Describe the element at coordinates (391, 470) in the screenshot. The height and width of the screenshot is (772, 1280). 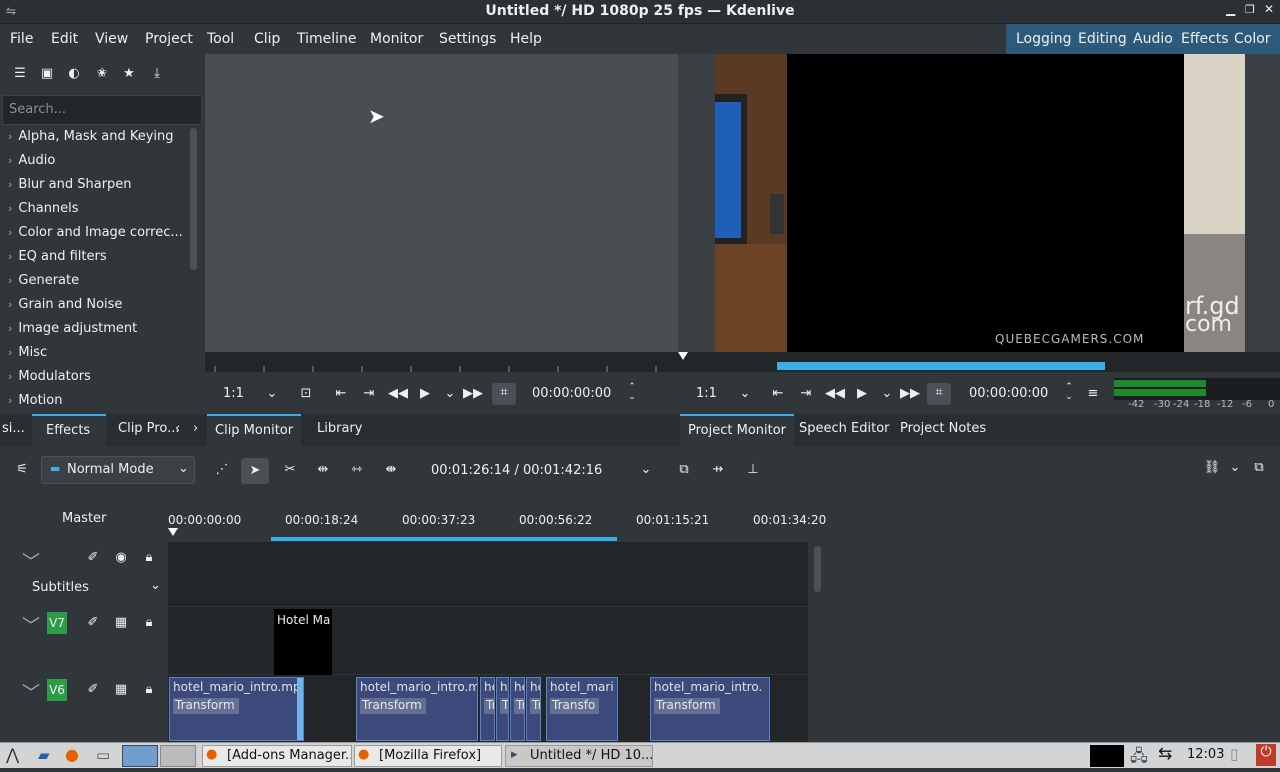
I see `slip-tool-icon: ⇼` at that location.